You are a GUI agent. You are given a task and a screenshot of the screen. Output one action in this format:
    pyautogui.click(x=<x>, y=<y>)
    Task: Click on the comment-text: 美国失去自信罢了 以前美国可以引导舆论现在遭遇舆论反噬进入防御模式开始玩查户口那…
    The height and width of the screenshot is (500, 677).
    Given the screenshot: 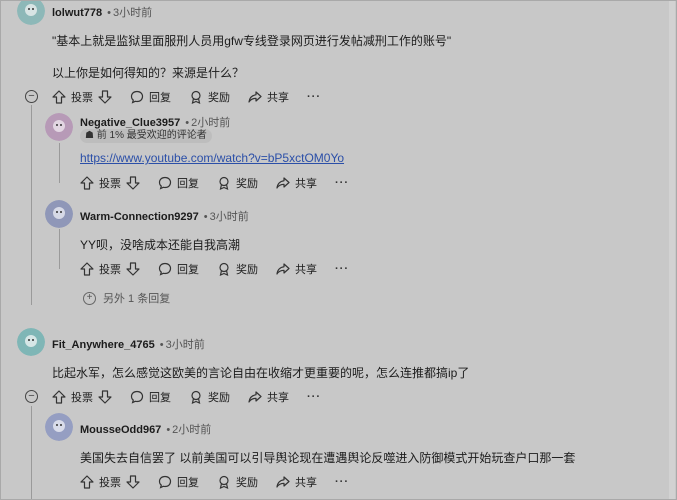 What is the action you would take?
    pyautogui.click(x=328, y=458)
    